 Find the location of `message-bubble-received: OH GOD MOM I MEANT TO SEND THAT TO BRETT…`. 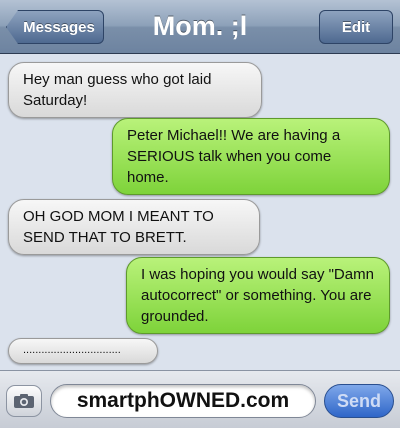

message-bubble-received: OH GOD MOM I MEANT TO SEND THAT TO BRETT… is located at coordinates (134, 227).